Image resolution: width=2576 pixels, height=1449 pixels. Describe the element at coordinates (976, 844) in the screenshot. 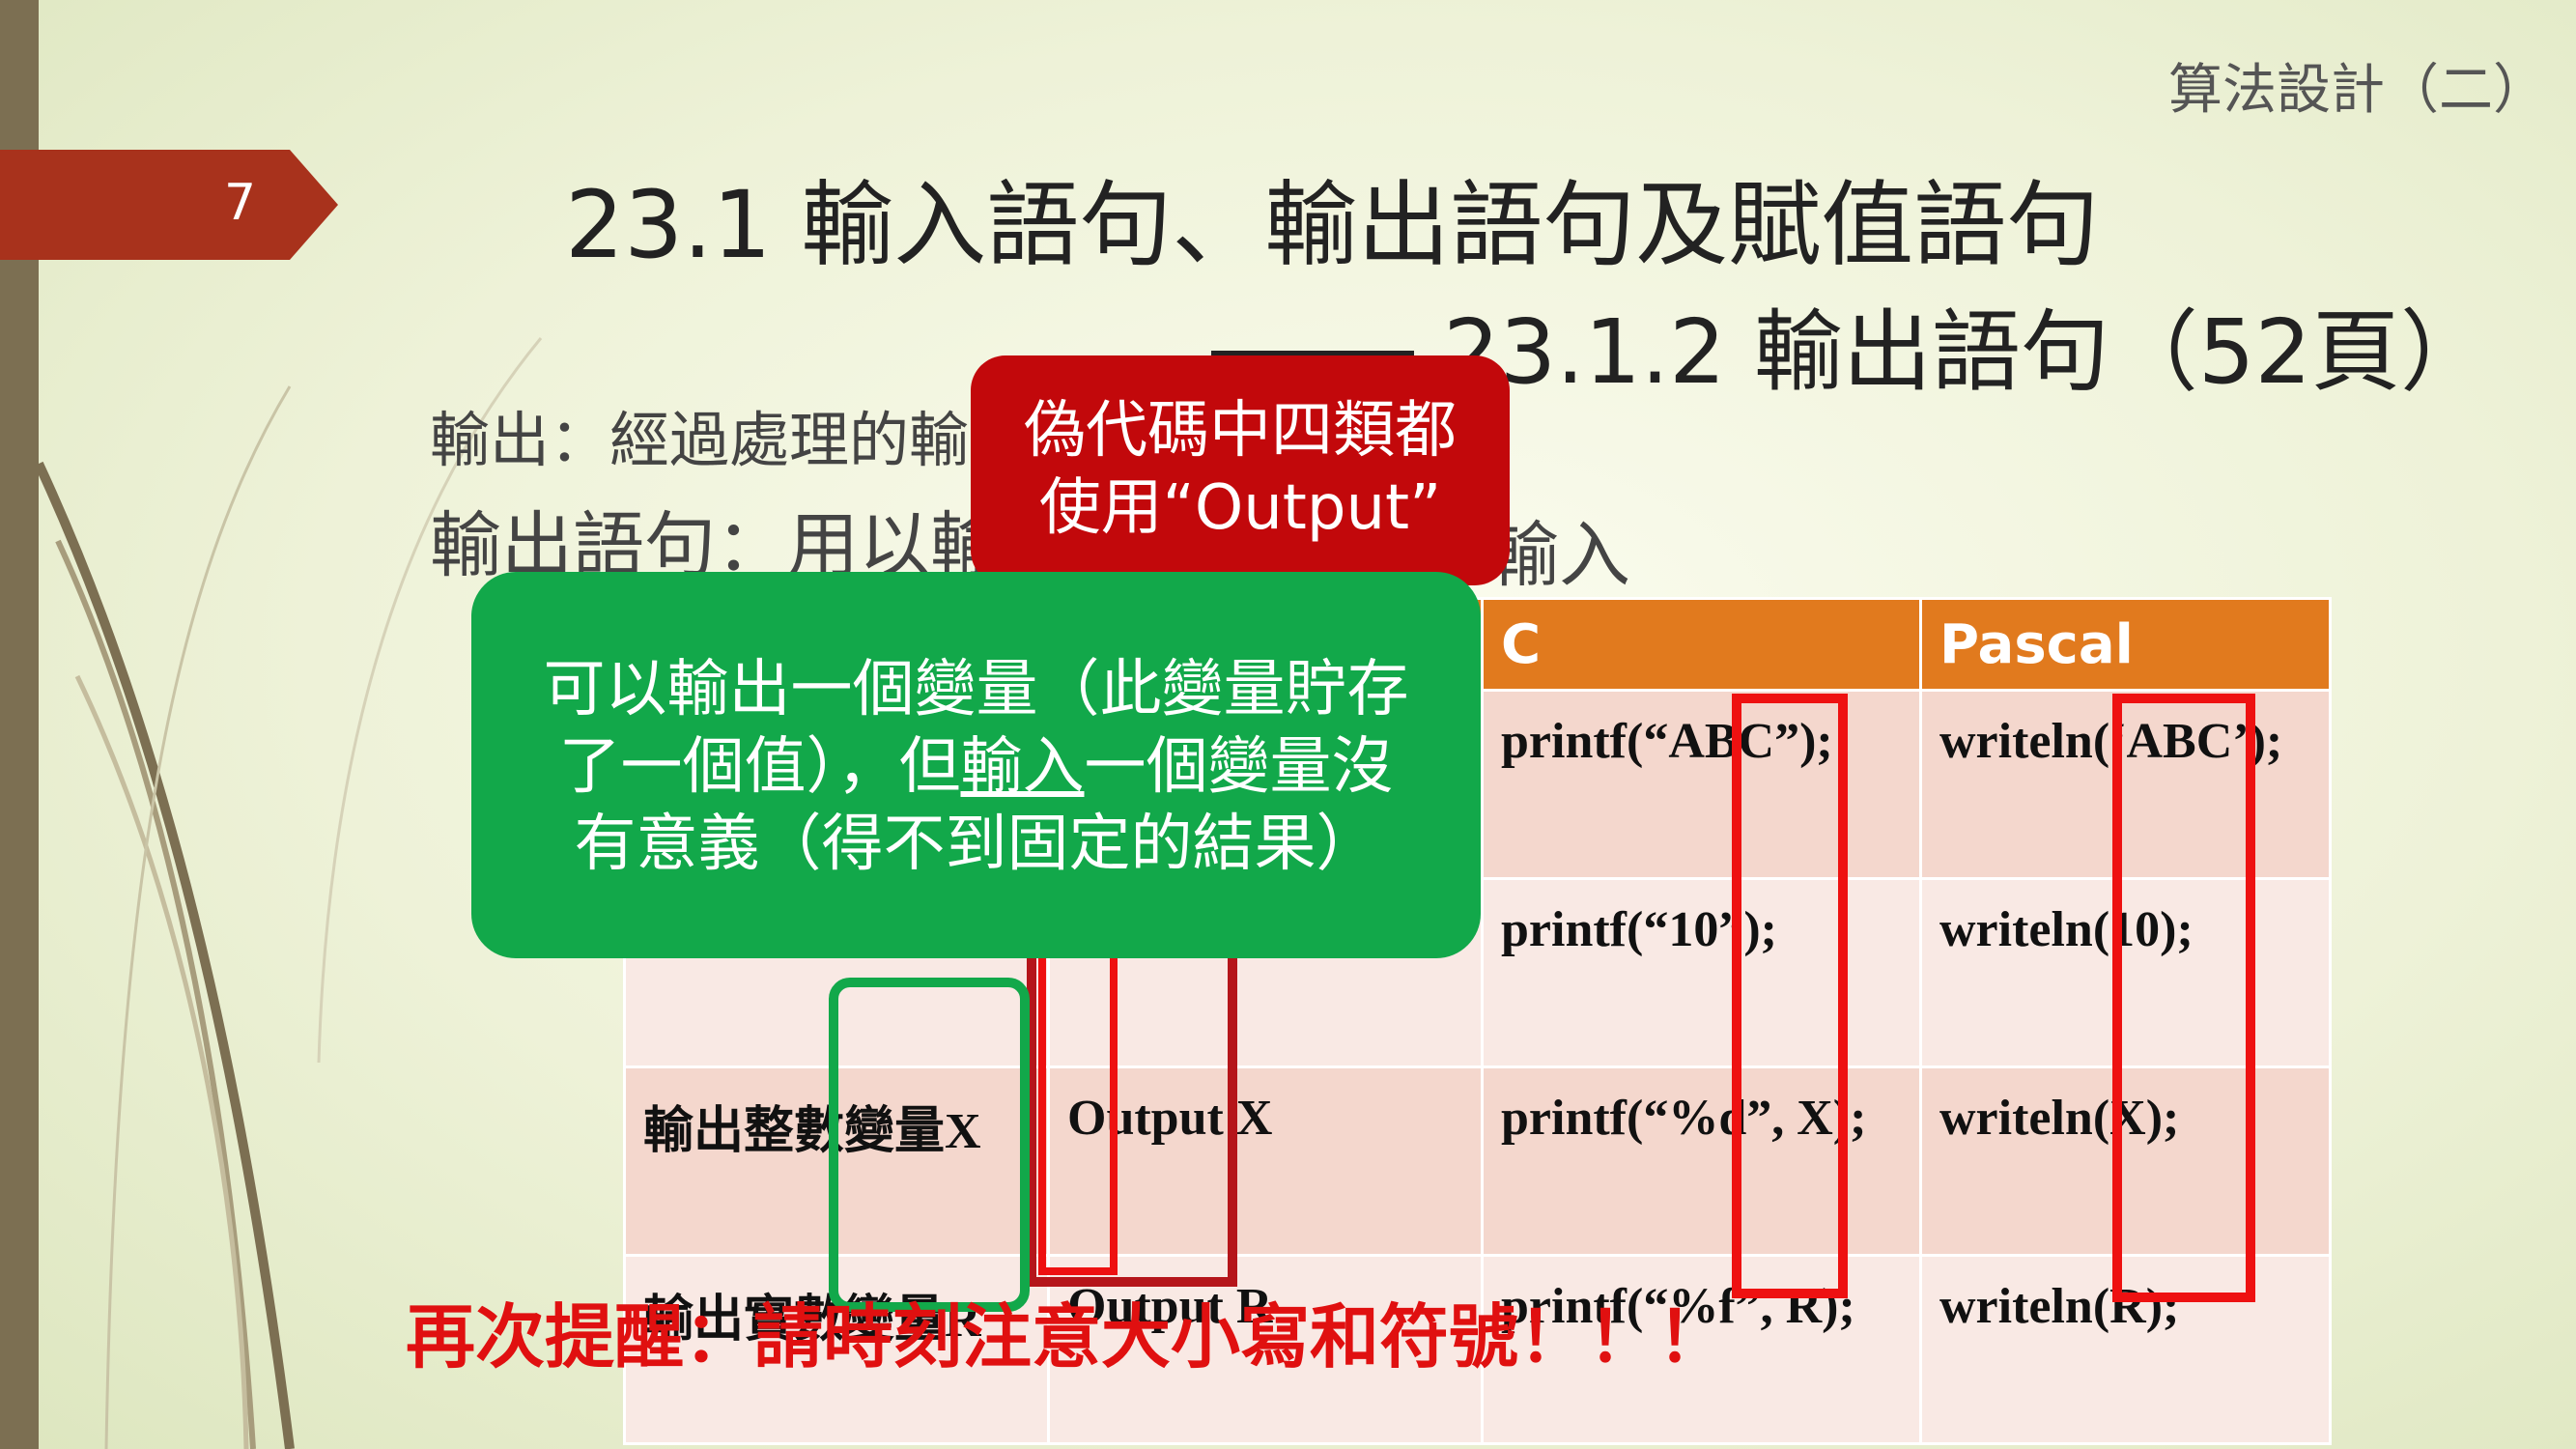

I see `callout-green-line3: 有意義（得不到固定的結果）` at that location.